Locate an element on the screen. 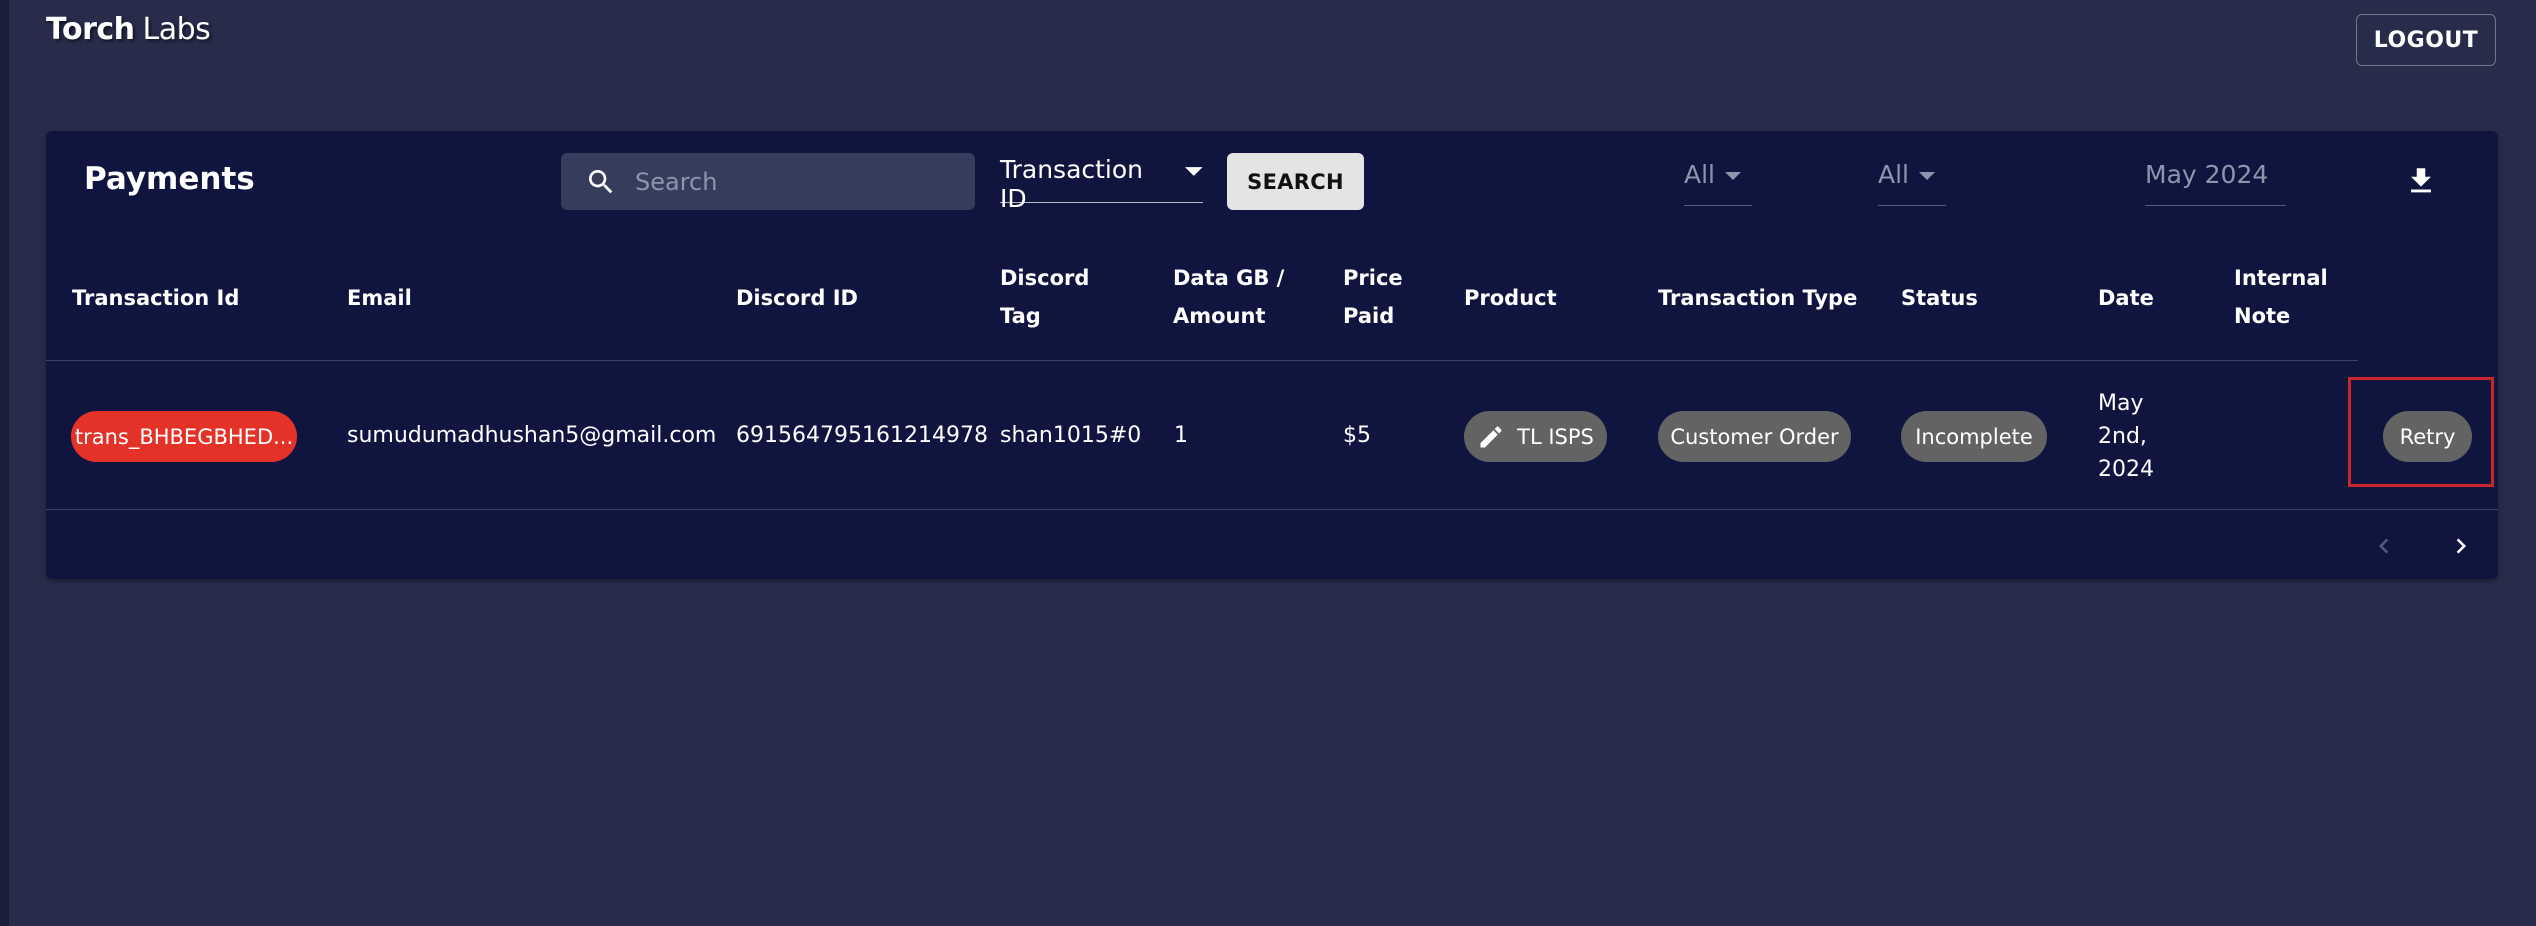 Image resolution: width=2536 pixels, height=926 pixels. search-input is located at coordinates (795, 181).